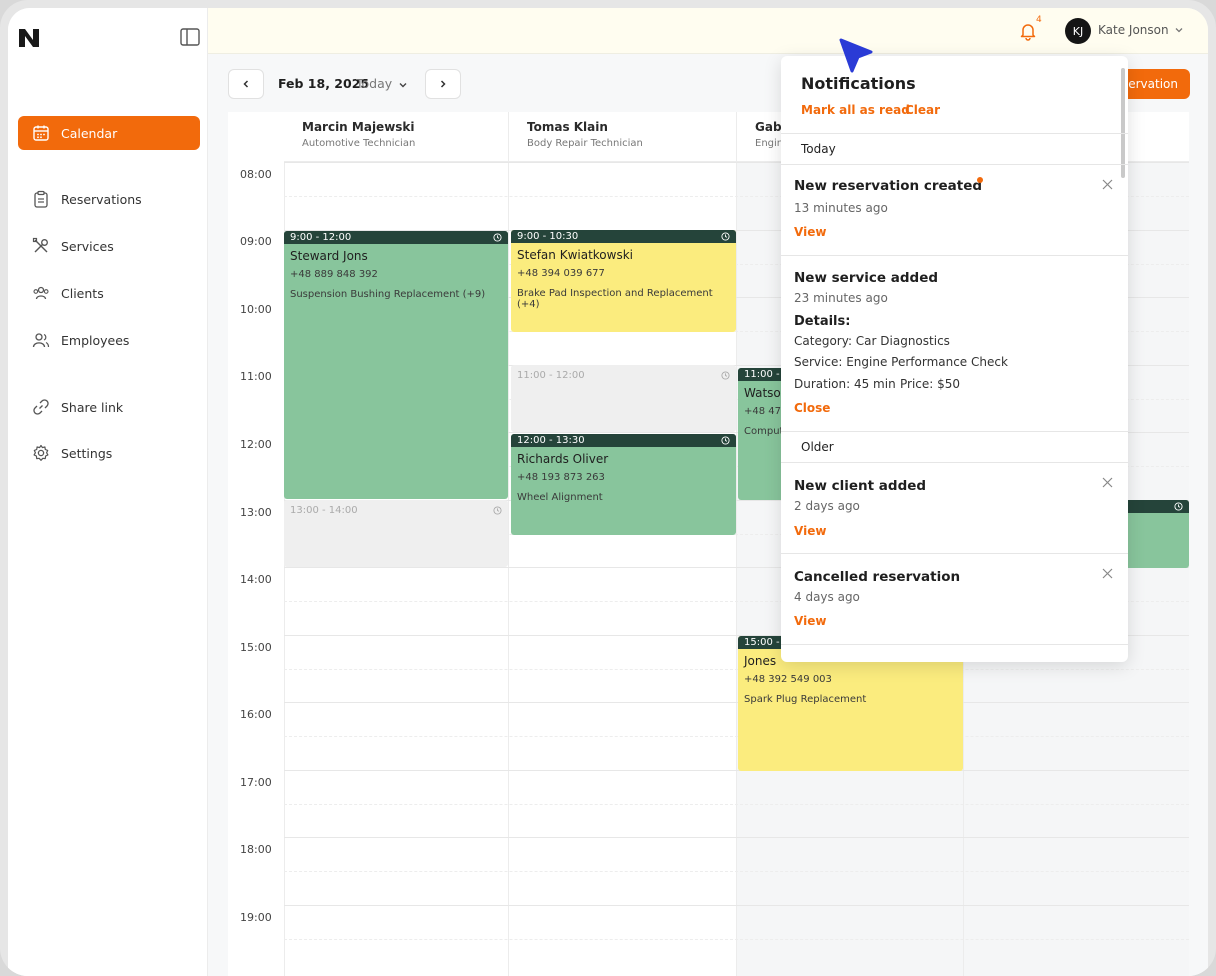  What do you see at coordinates (109, 293) in the screenshot?
I see `sidebar-item-clients: Clients` at bounding box center [109, 293].